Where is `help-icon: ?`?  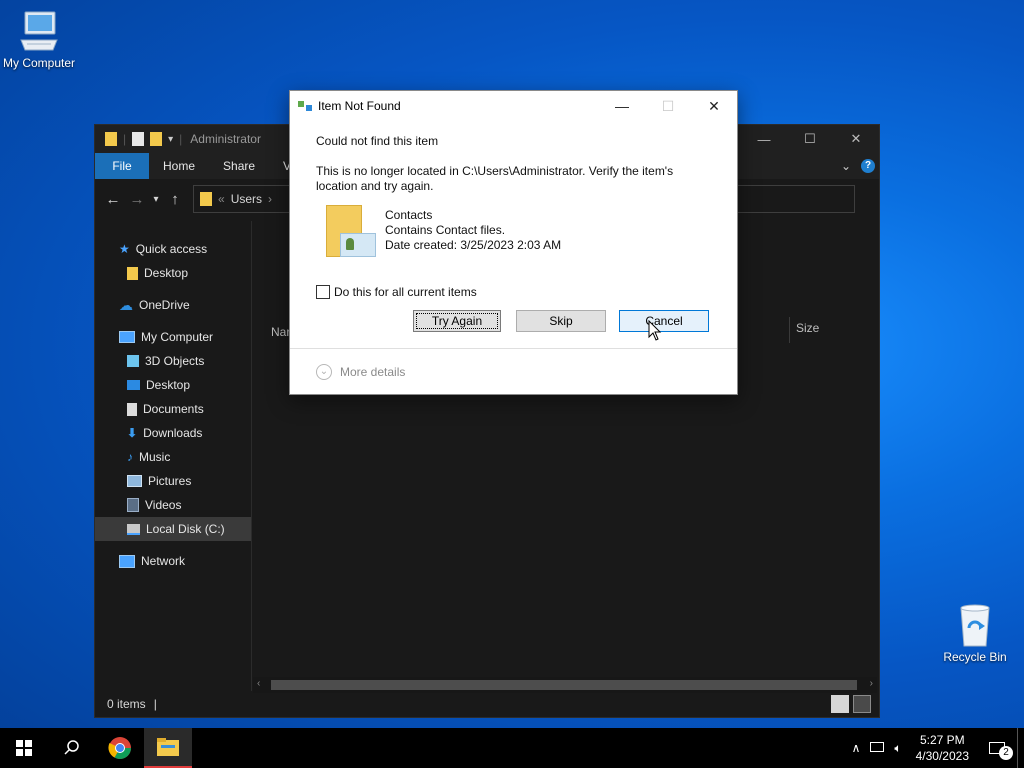
help-icon: ? is located at coordinates (868, 166).